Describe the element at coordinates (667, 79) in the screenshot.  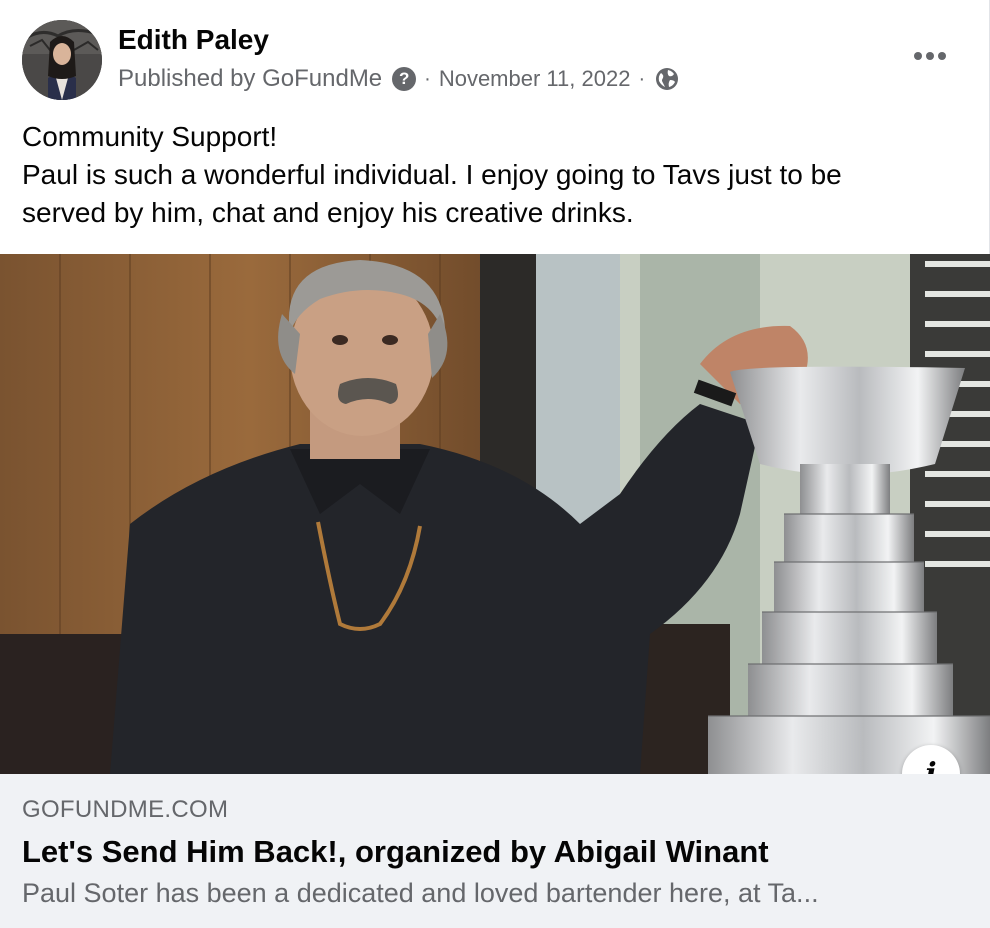
I see `globe-icon` at that location.